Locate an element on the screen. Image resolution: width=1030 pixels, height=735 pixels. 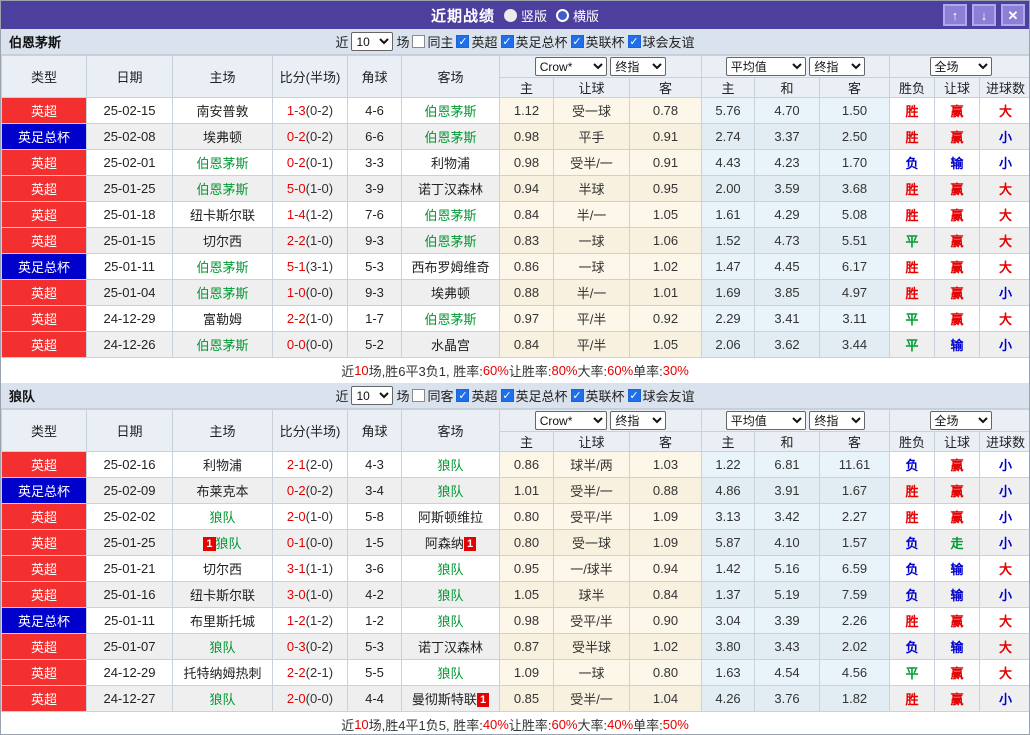
home-team: 伯恩茅斯 is located at coordinates (222, 188).